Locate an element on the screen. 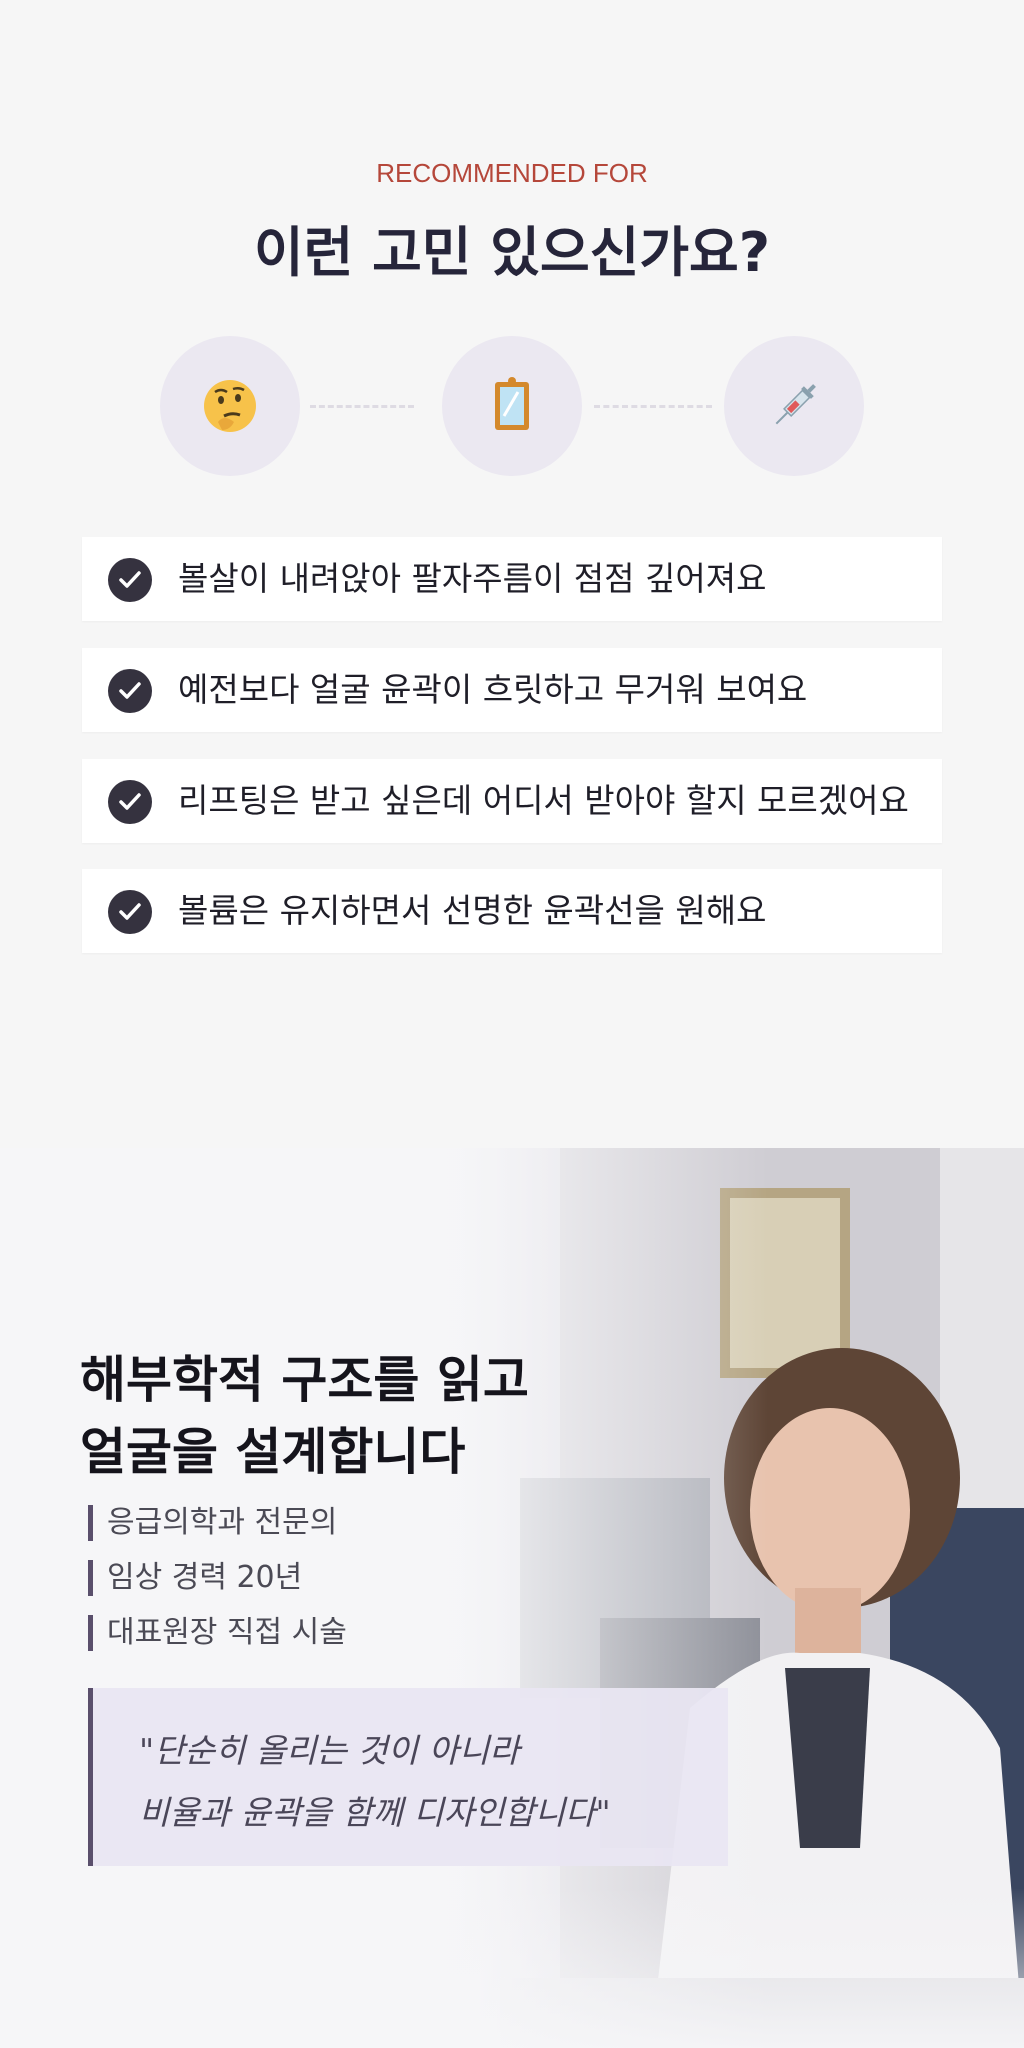 The image size is (1024, 2048). concern-item: 예전보다 얼굴 윤곽이 흐릿하고 무거워 보여요 is located at coordinates (512, 690).